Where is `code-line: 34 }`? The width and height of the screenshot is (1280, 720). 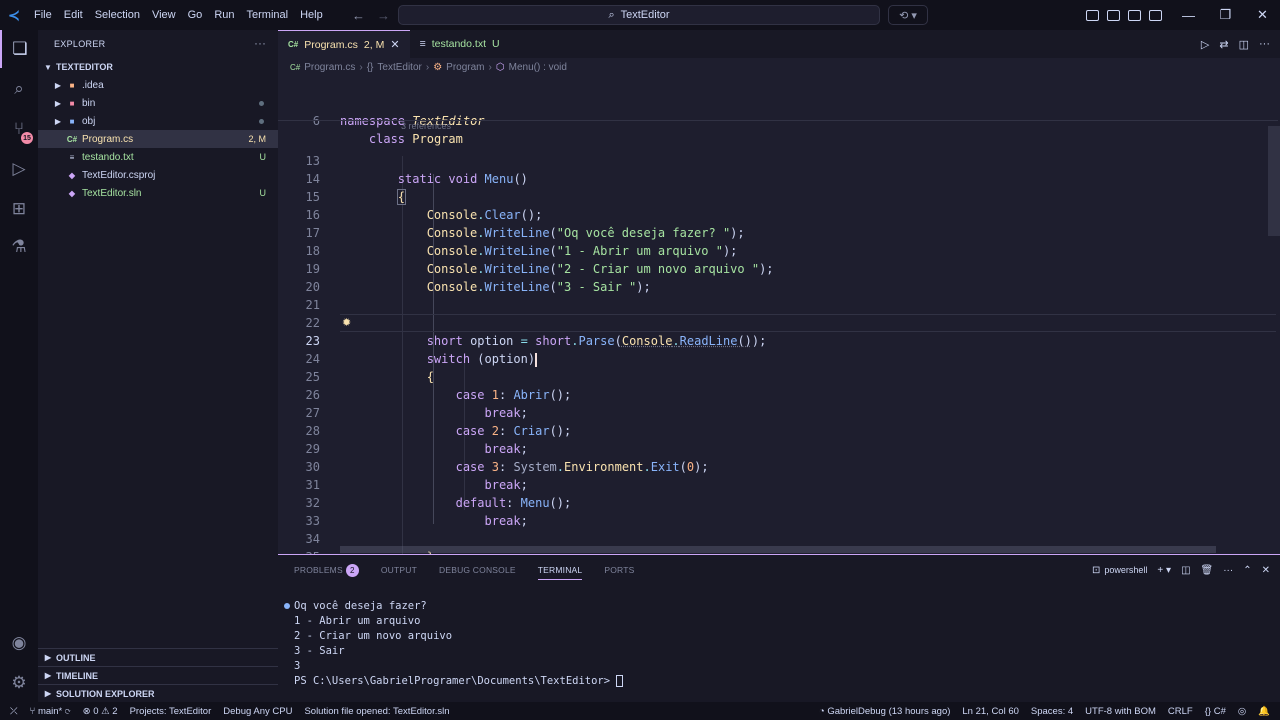
code-line: 34 } is located at coordinates (778, 533).